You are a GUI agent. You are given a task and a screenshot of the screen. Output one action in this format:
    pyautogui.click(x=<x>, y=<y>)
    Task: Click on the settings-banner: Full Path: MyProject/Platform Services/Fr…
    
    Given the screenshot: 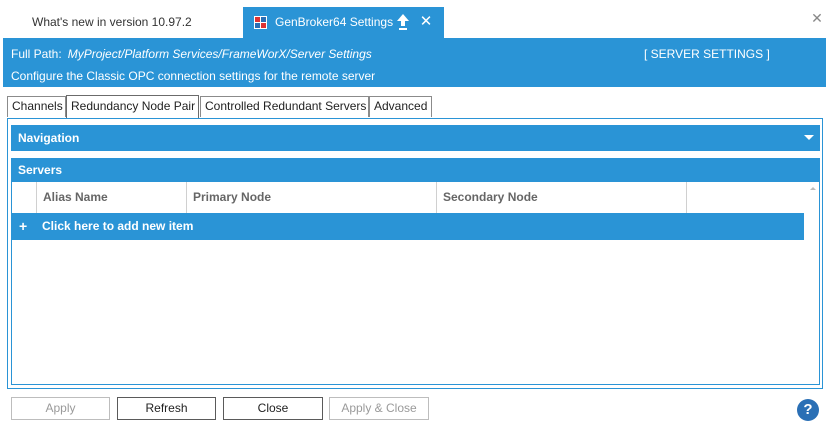 What is the action you would take?
    pyautogui.click(x=414, y=62)
    